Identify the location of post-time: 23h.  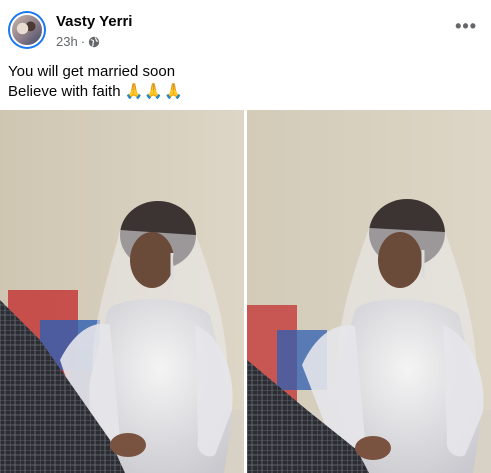
(67, 41).